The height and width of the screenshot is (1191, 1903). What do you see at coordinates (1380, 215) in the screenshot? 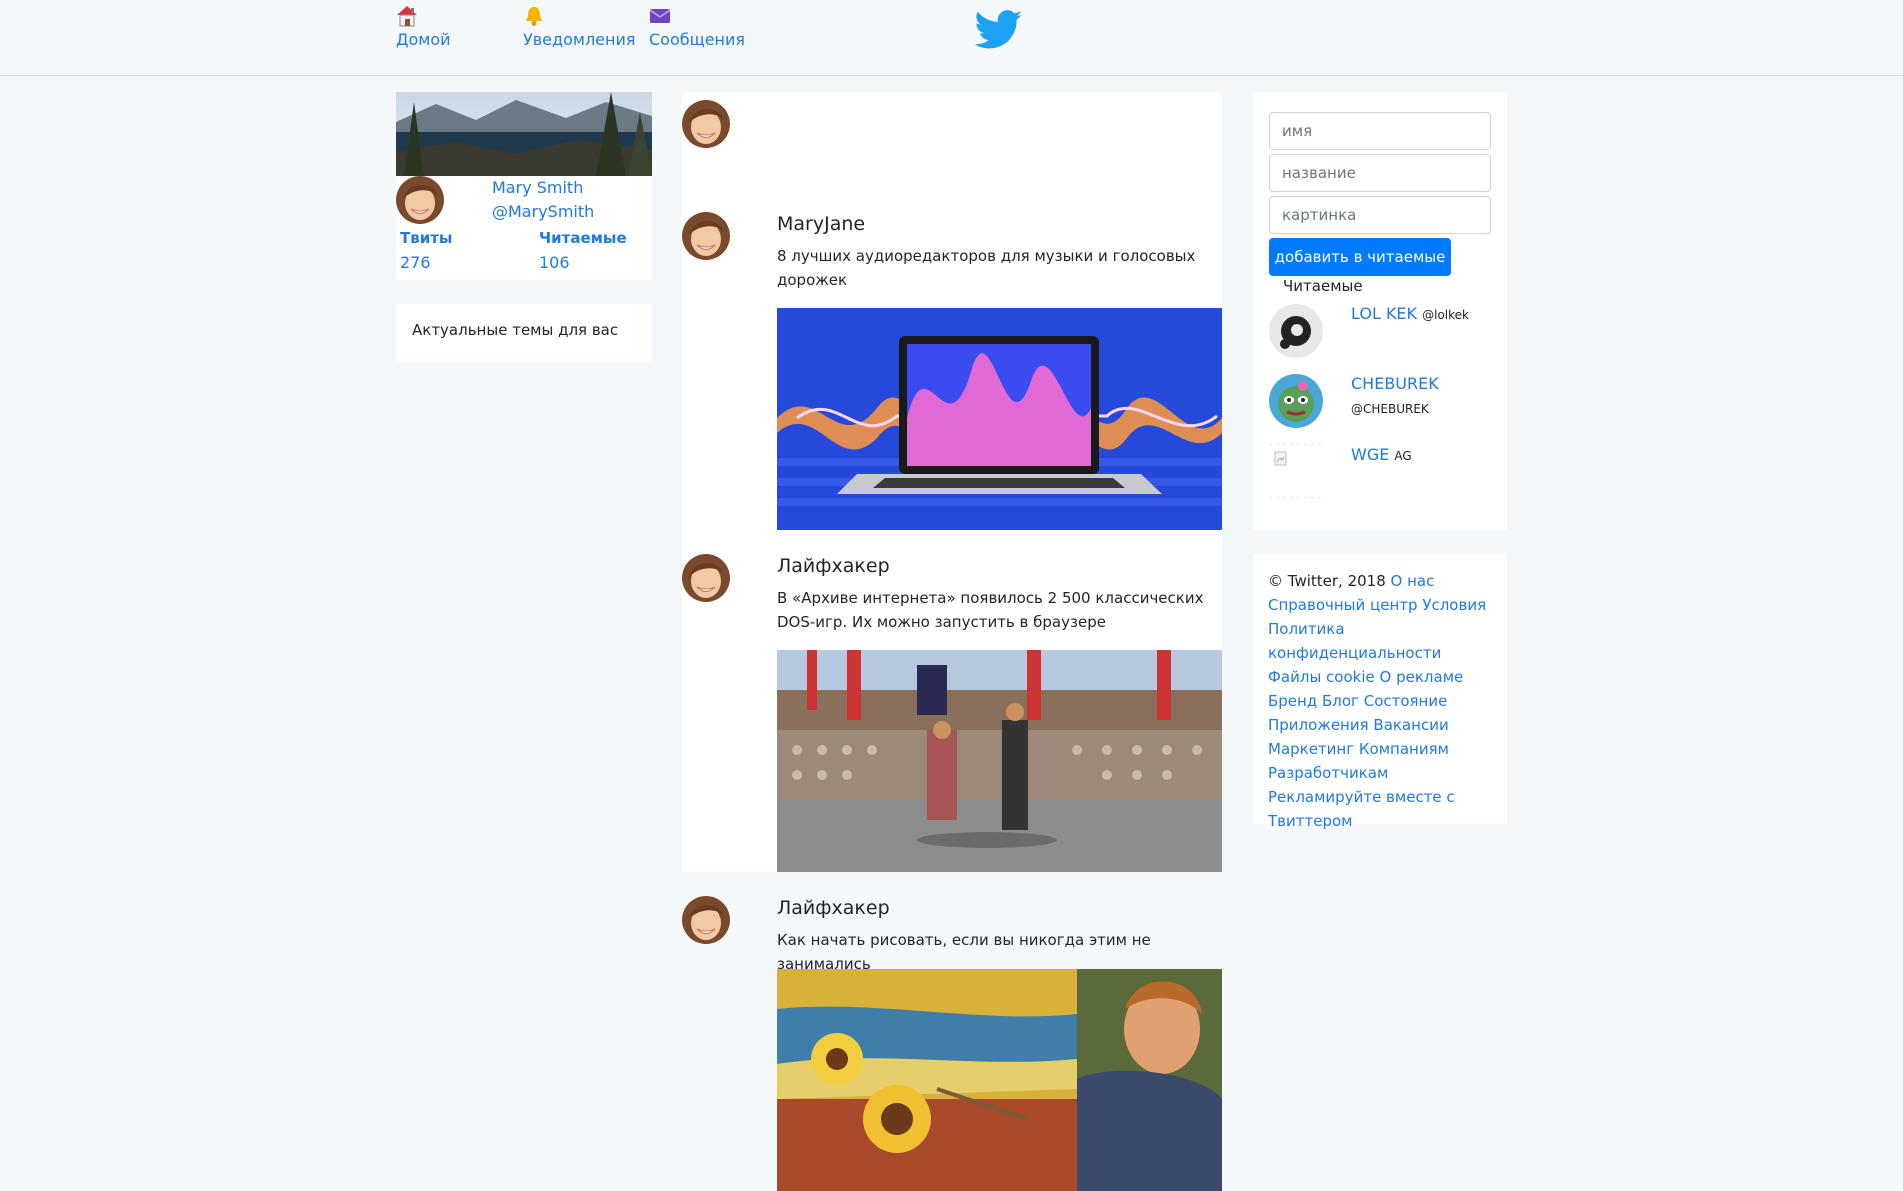
I see `image-url-input` at bounding box center [1380, 215].